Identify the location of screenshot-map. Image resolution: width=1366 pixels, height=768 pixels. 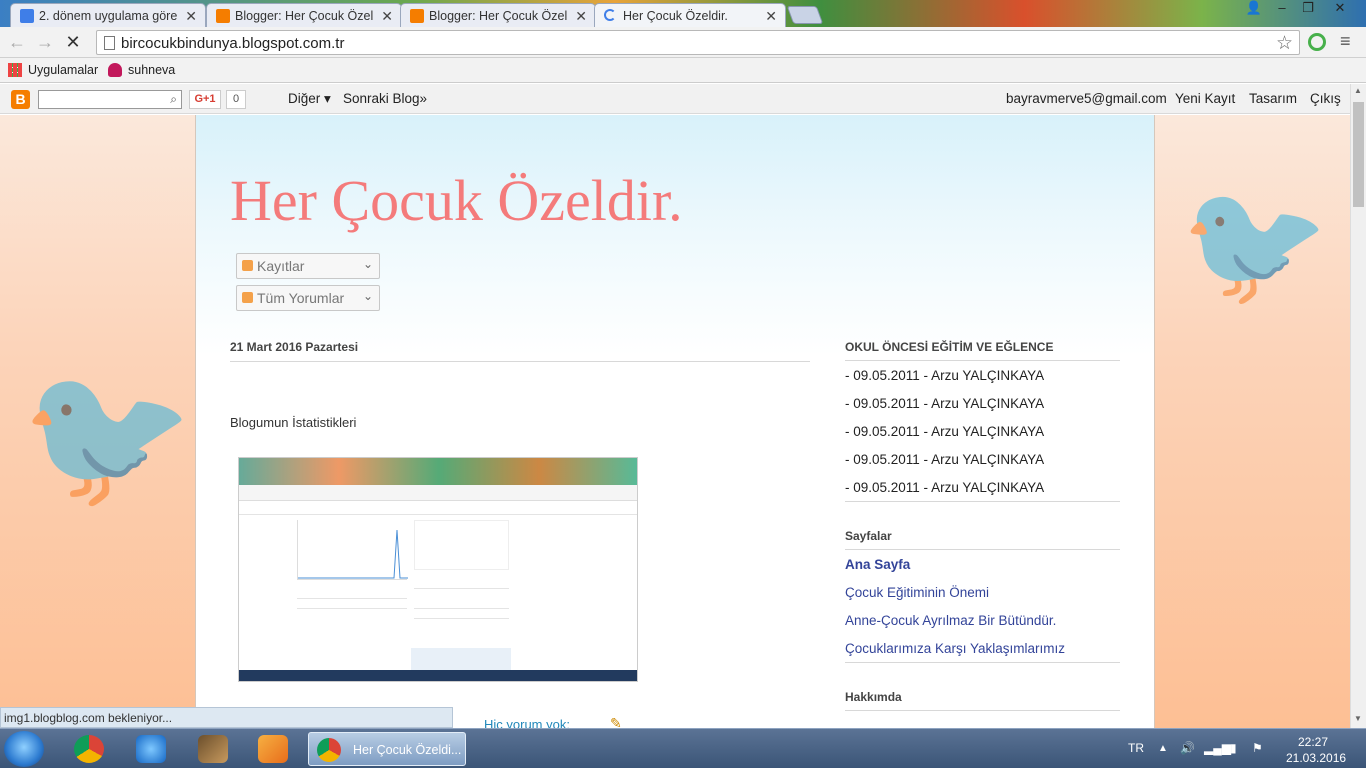
(461, 659).